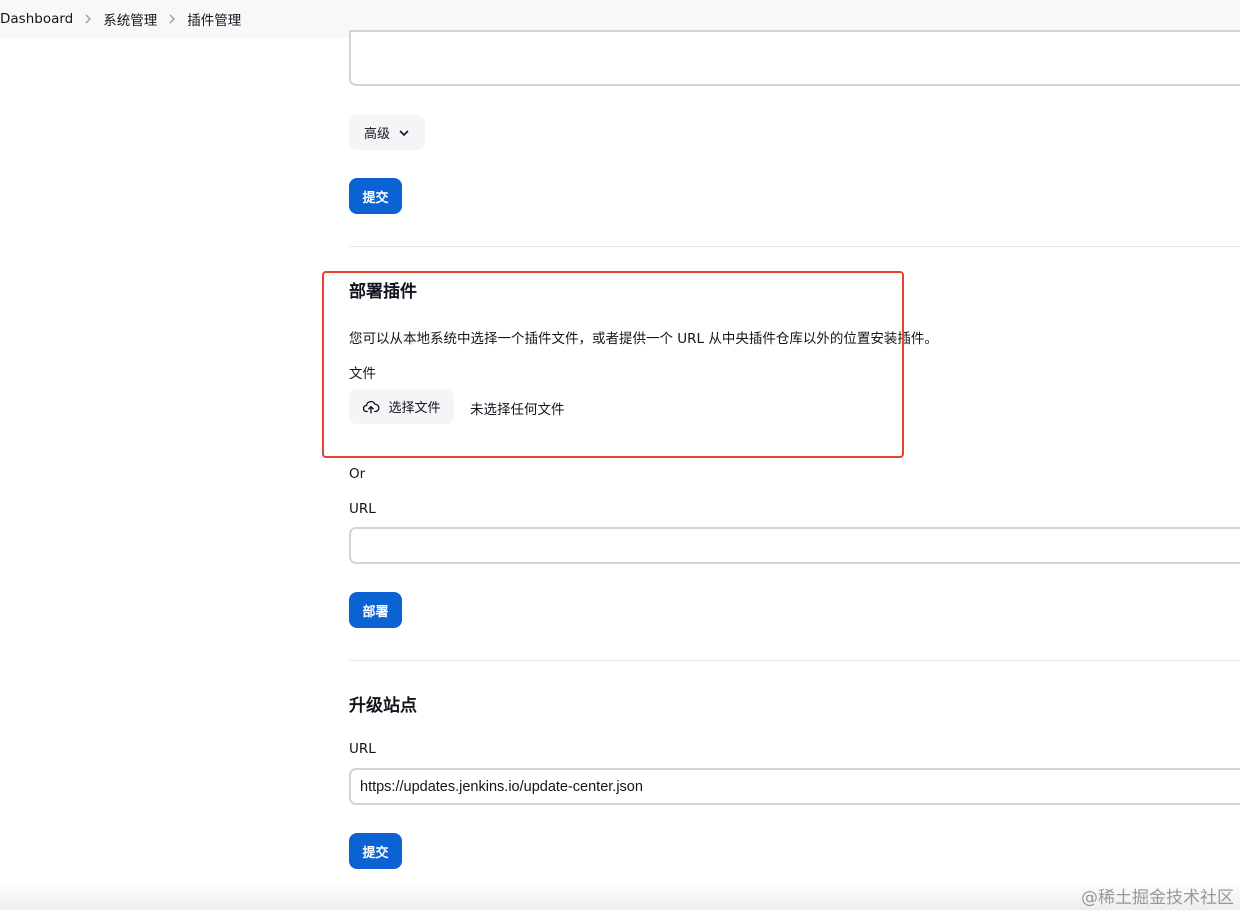 This screenshot has height=910, width=1240. What do you see at coordinates (794, 58) in the screenshot?
I see `proxy-textarea` at bounding box center [794, 58].